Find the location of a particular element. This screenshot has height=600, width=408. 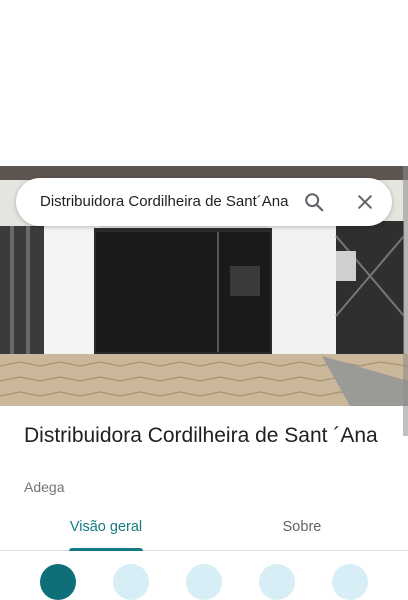

share-button is located at coordinates (350, 582).